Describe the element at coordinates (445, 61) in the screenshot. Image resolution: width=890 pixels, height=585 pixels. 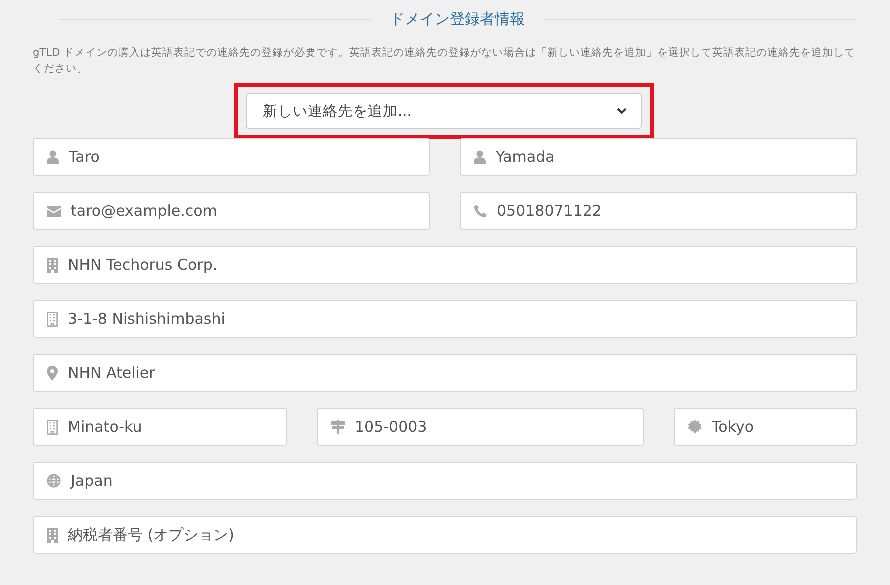
I see `intro-text: gTLD ドメインの購入は英語表記での連絡先の登録が必要です。英語表記の連絡先の登録がない場合は「新しい連絡先を追加」を選択して英語表記の連絡先を追加してください。` at that location.